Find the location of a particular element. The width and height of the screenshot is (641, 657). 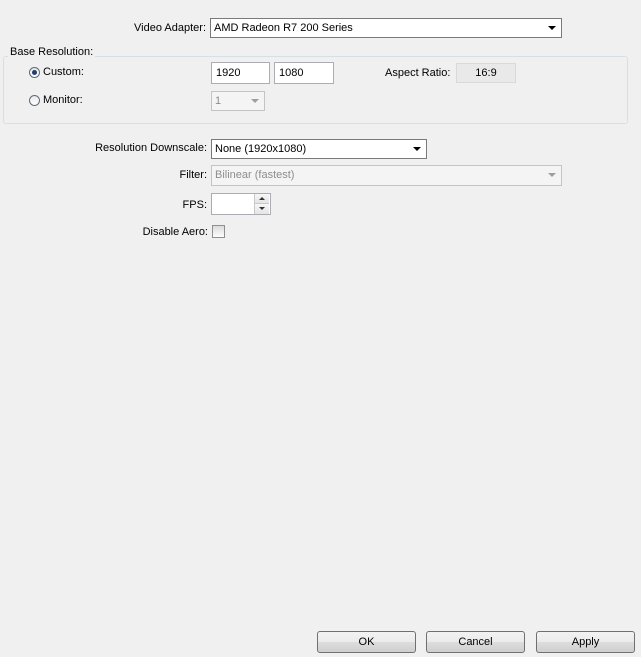

filter-select: Bilinear (fastest) is located at coordinates (386, 175).